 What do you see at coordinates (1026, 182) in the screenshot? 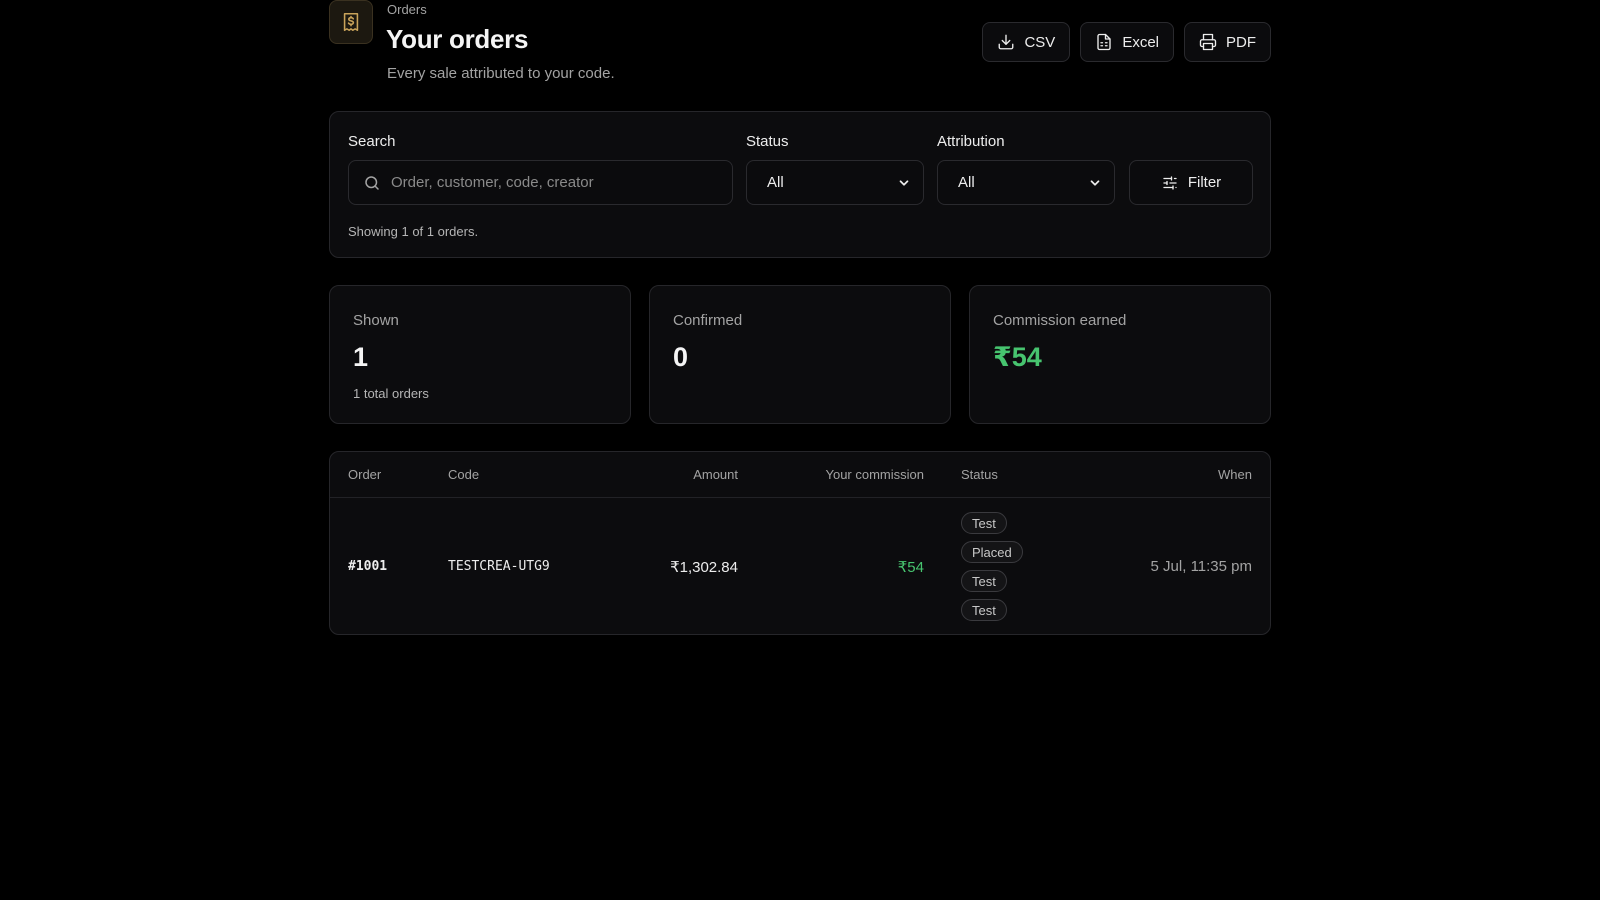
I see `attribution-select: All` at bounding box center [1026, 182].